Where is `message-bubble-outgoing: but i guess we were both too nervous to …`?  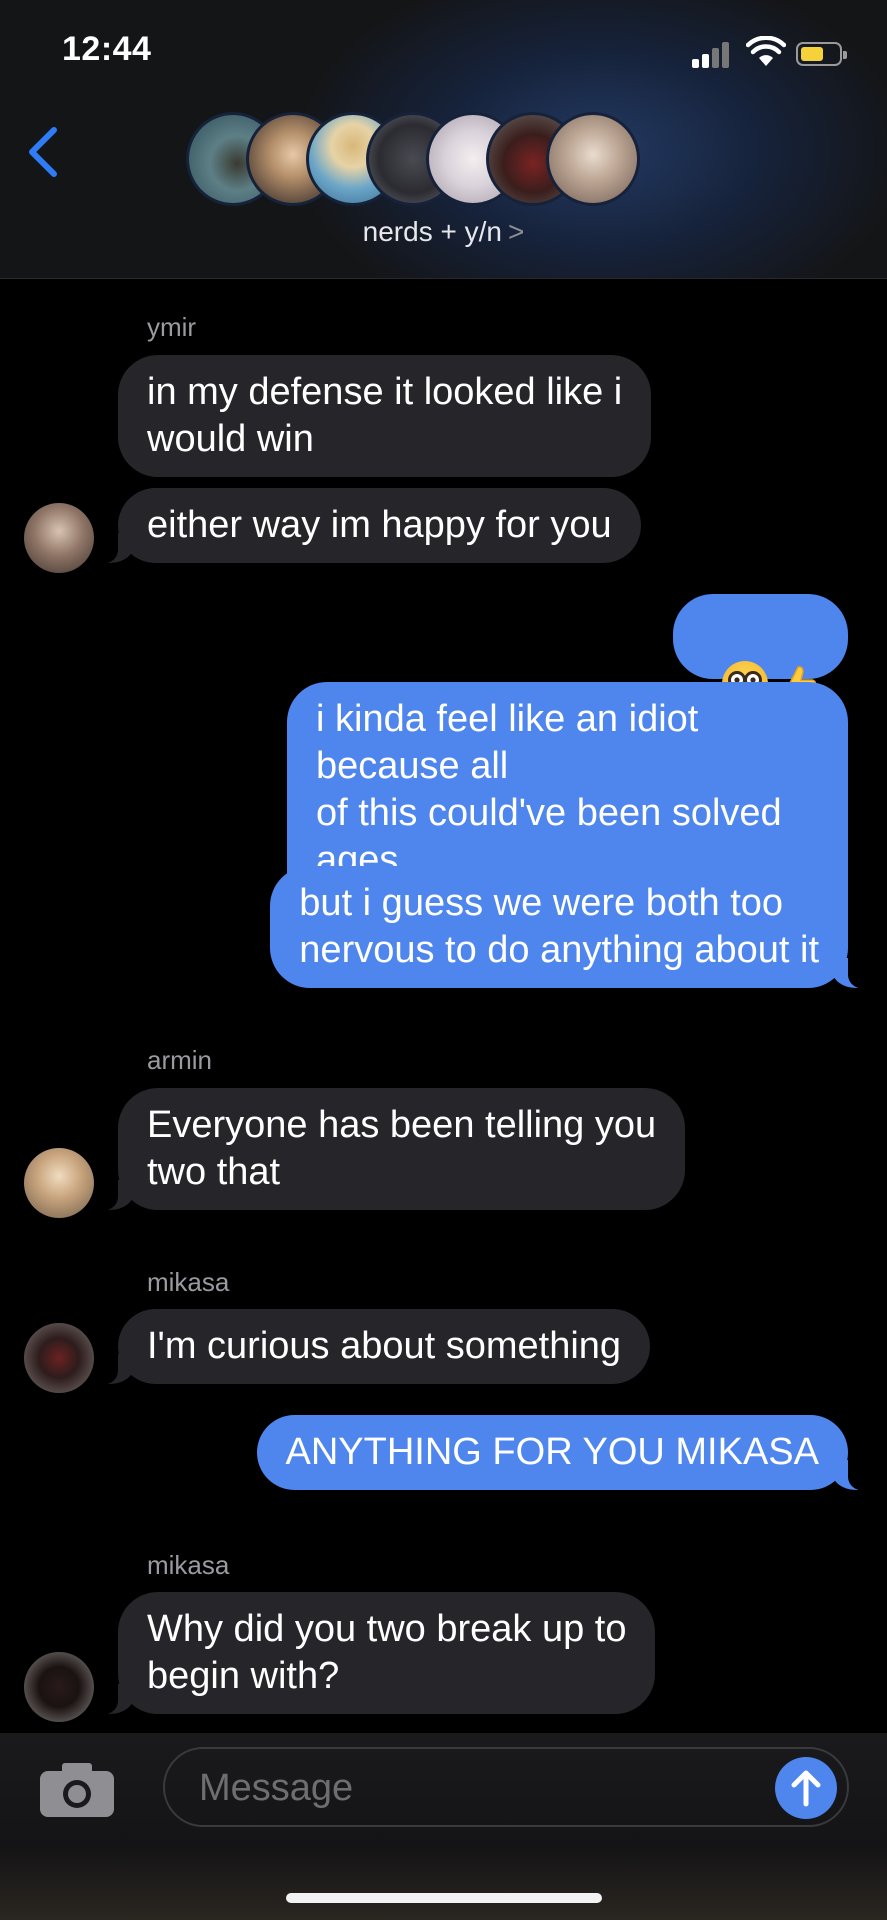
message-bubble-outgoing: but i guess we were both too nervous to … is located at coordinates (569, 927).